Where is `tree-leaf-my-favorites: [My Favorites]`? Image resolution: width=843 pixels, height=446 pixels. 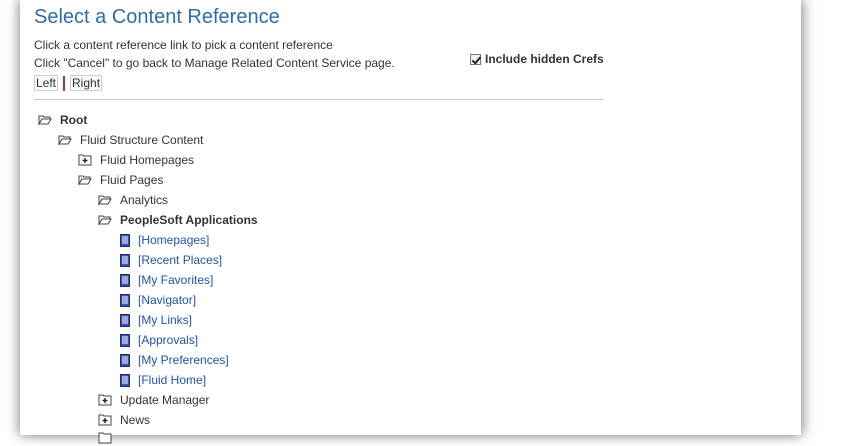 tree-leaf-my-favorites: [My Favorites] is located at coordinates (166, 280).